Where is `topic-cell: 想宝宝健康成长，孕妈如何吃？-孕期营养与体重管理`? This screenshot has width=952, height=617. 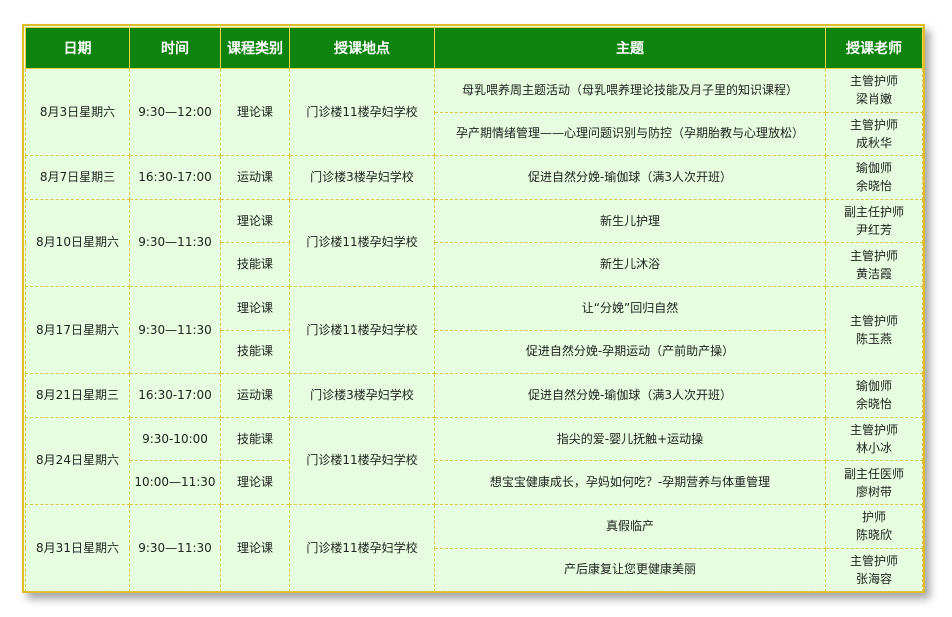 topic-cell: 想宝宝健康成长，孕妈如何吃？-孕期营养与体重管理 is located at coordinates (630, 482).